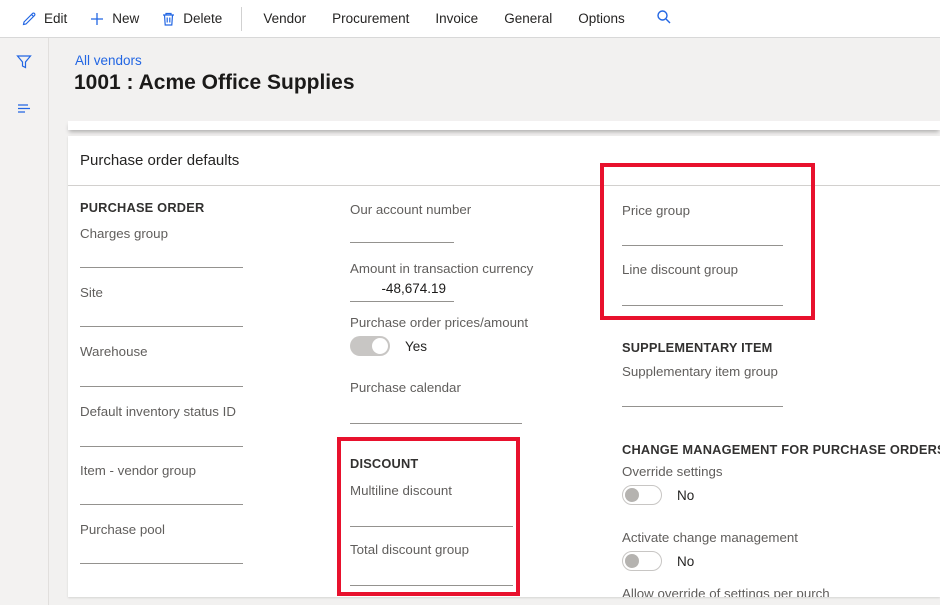  Describe the element at coordinates (439, 322) in the screenshot. I see `label-purchase-order-prices-amount: Purchase order prices/amount` at that location.